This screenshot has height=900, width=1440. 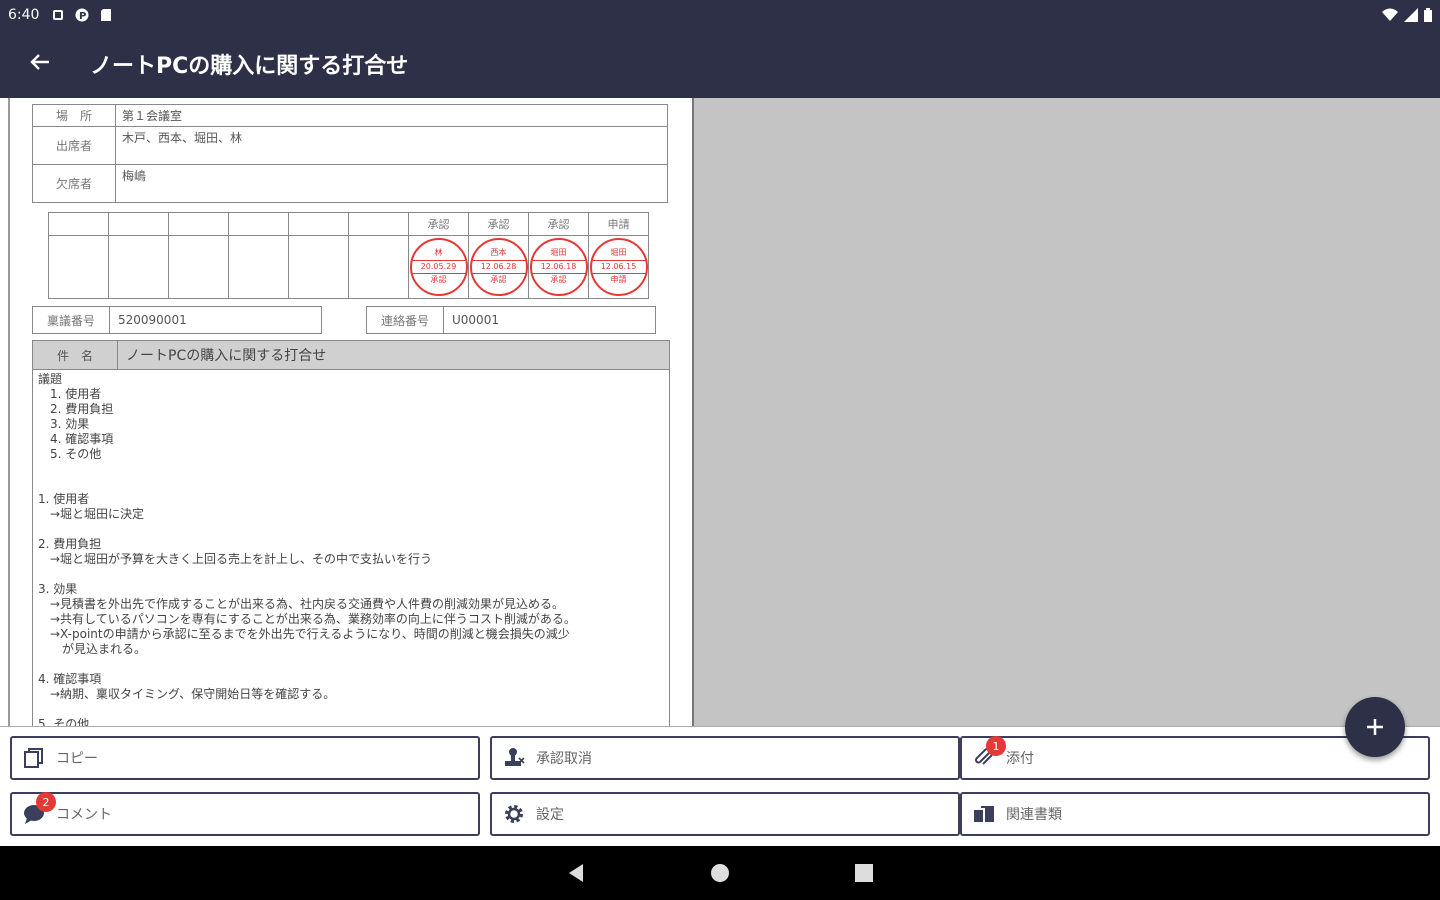 I want to click on application-seal: 堀田 12.06.15 申請, so click(x=618, y=267).